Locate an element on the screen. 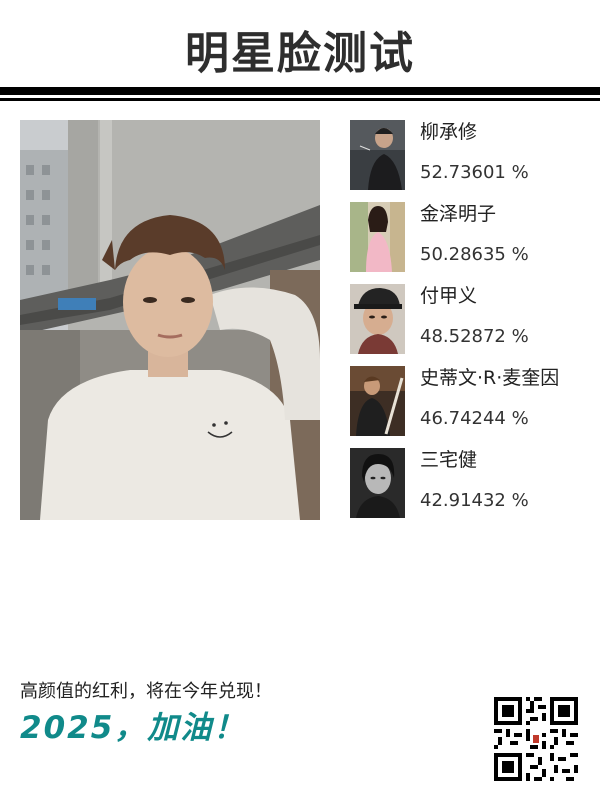  match-result-item: 柳承修 52.73601 % is located at coordinates (470, 155).